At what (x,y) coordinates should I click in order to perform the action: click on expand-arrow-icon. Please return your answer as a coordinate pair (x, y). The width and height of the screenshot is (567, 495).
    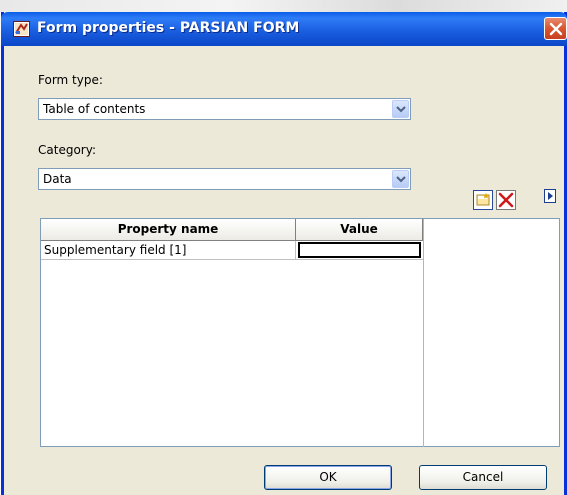
    Looking at the image, I should click on (550, 196).